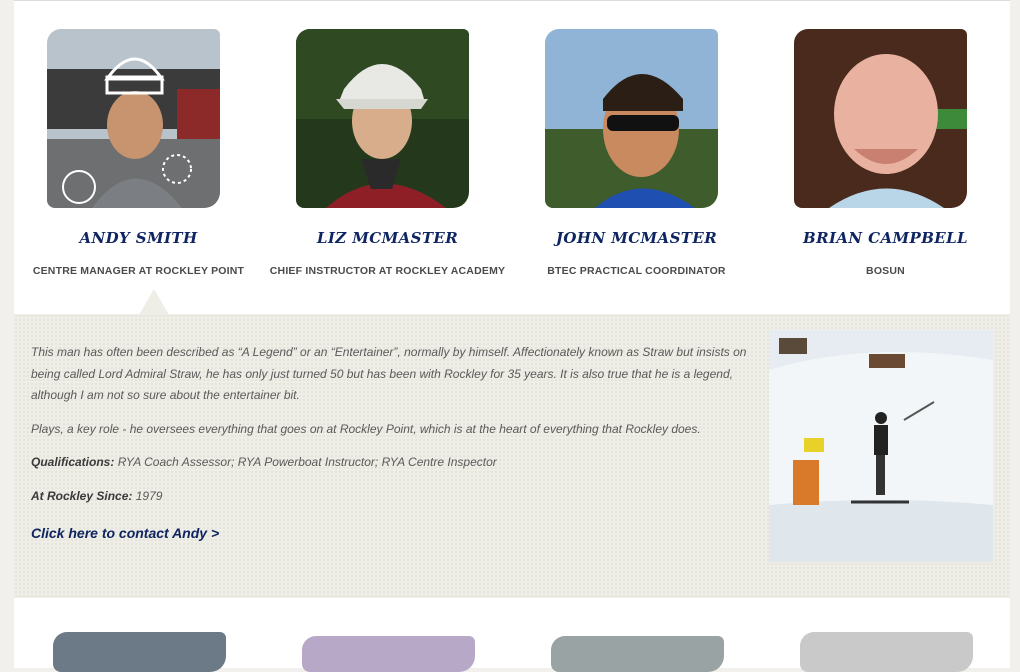 The height and width of the screenshot is (672, 1020). Describe the element at coordinates (885, 238) in the screenshot. I see `staff-name: Brian Campbell` at that location.